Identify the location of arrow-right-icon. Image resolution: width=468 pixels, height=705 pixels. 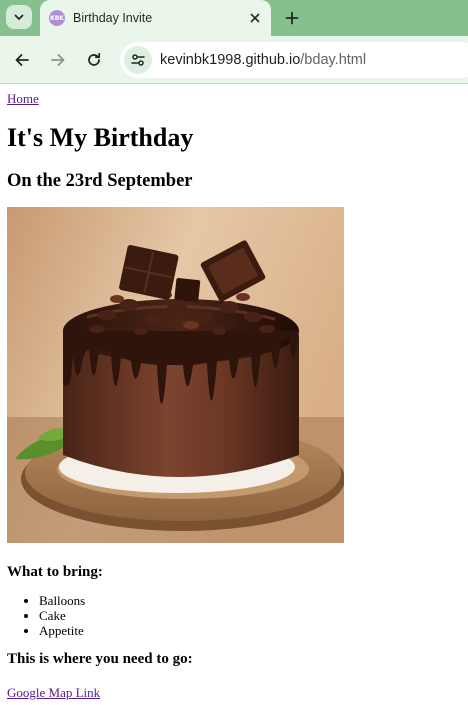
(58, 60).